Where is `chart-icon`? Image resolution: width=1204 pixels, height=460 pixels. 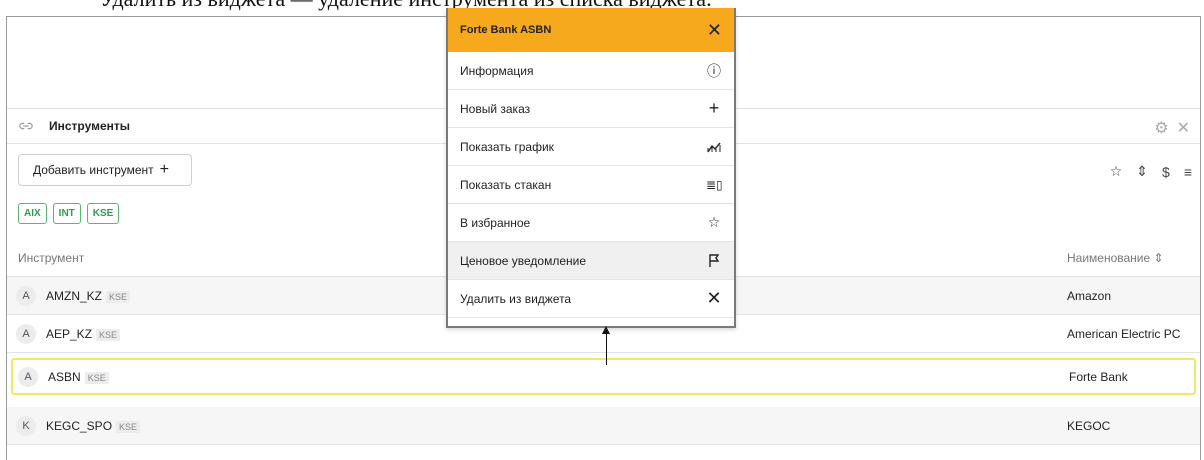 chart-icon is located at coordinates (714, 147).